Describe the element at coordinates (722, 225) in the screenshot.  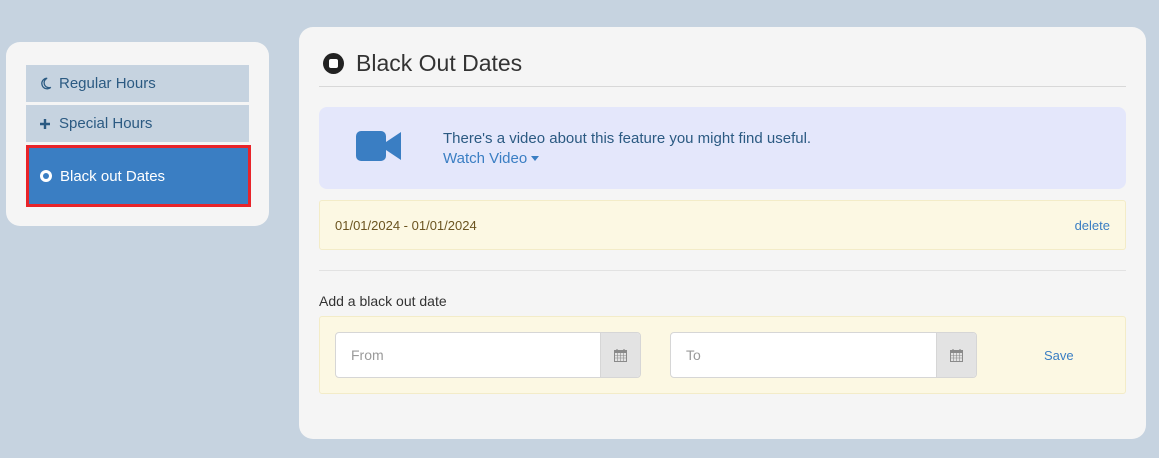
I see `blackout-date-row: 01/01/2024 - 01/01/2024 delete` at that location.